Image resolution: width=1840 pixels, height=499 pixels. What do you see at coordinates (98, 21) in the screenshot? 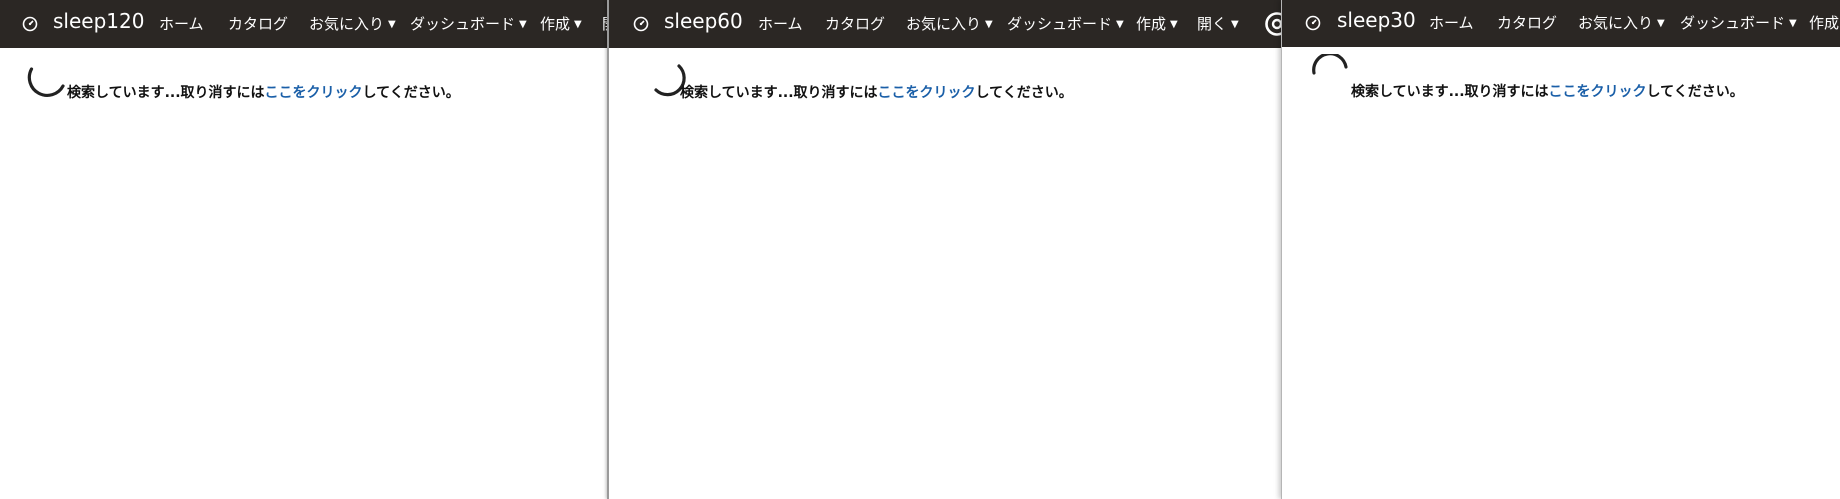
I see `app-title: sleep120` at bounding box center [98, 21].